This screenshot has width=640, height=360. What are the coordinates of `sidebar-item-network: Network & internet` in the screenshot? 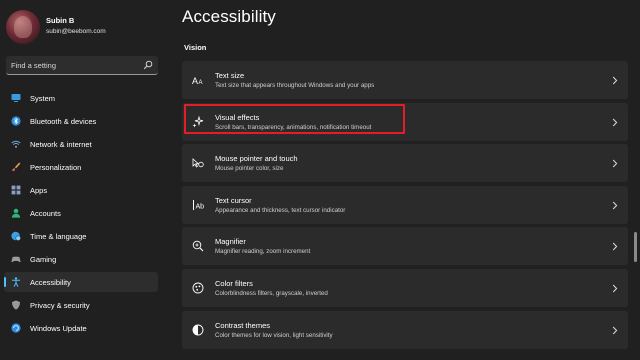 It's located at (81, 144).